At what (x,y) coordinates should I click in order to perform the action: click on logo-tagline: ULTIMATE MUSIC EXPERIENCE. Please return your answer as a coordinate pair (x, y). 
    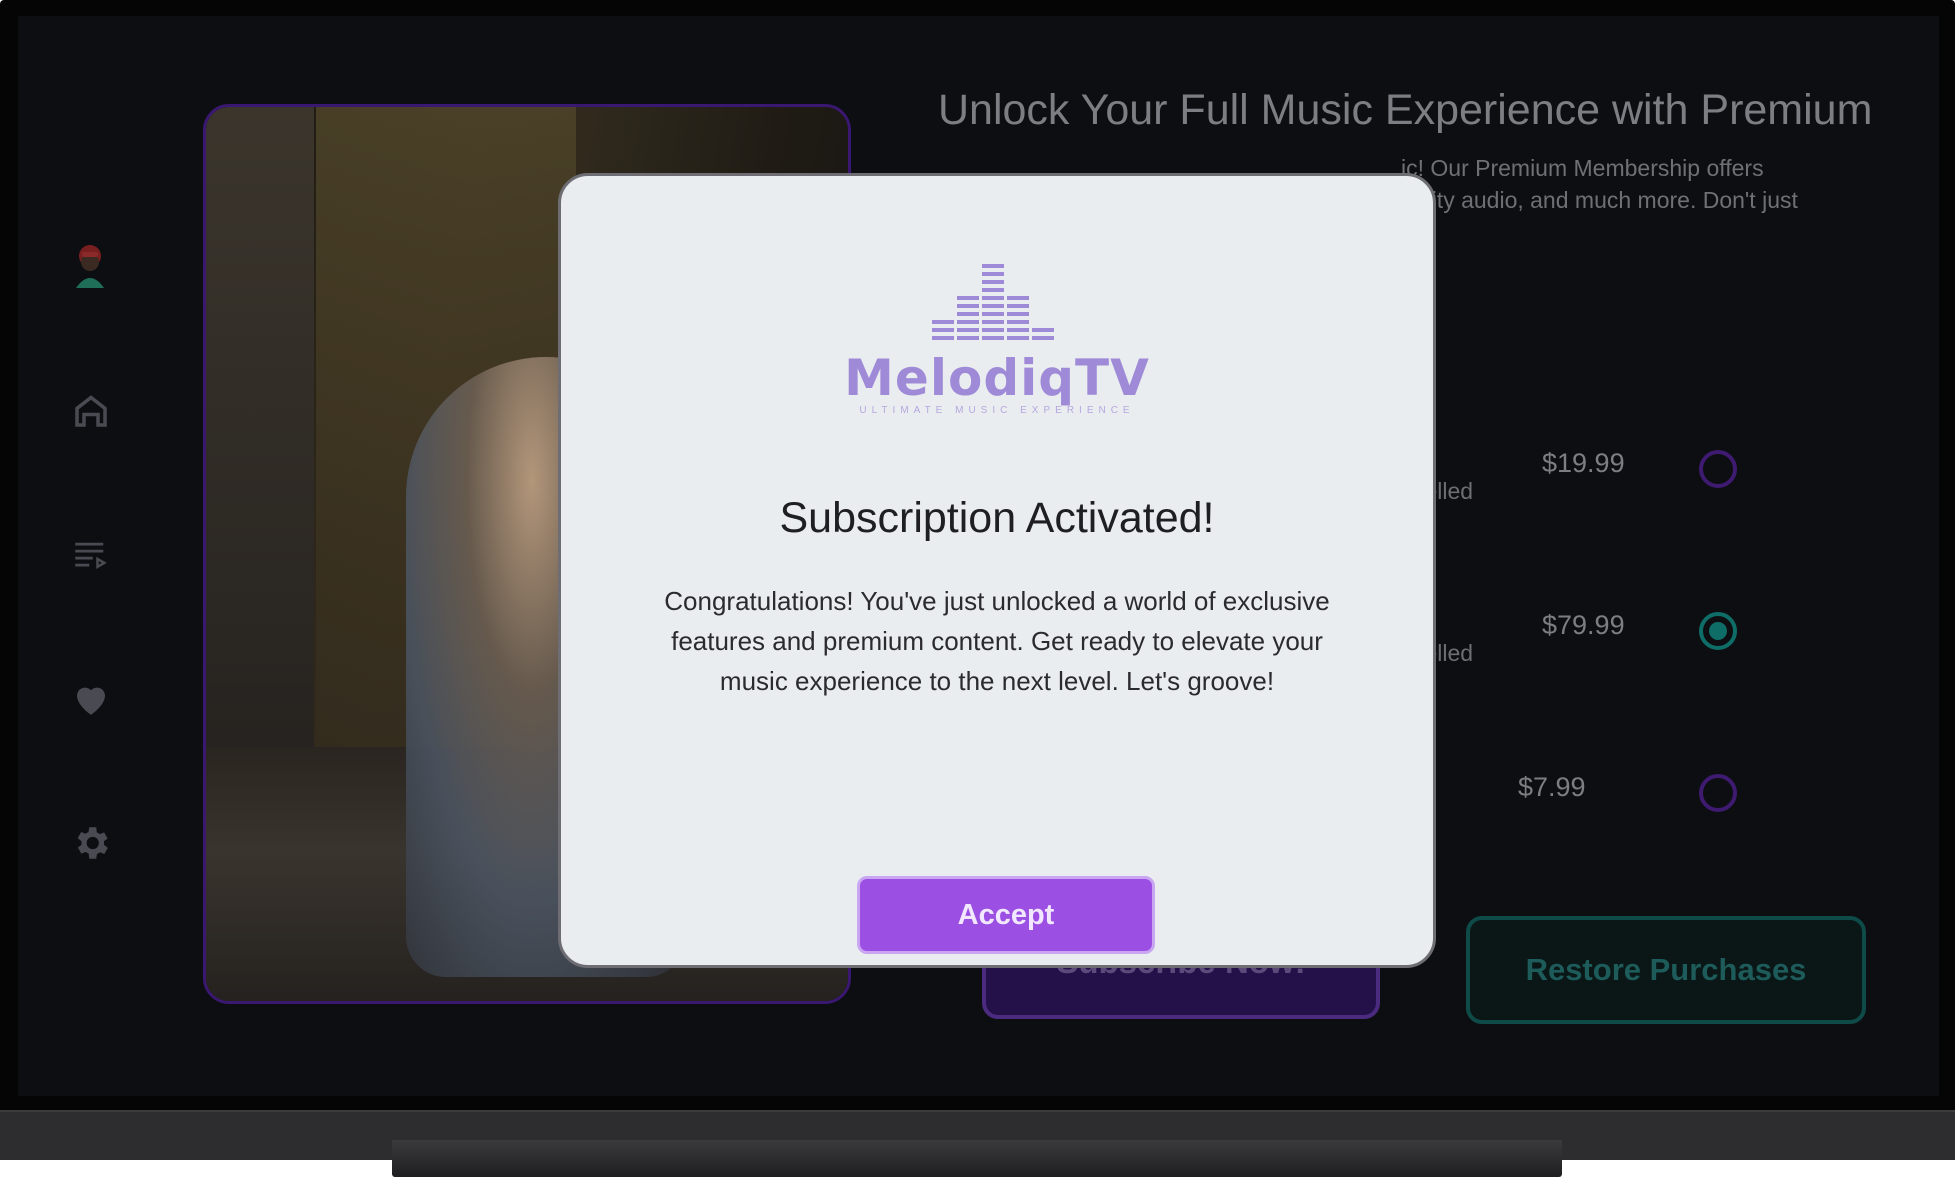
    Looking at the image, I should click on (997, 410).